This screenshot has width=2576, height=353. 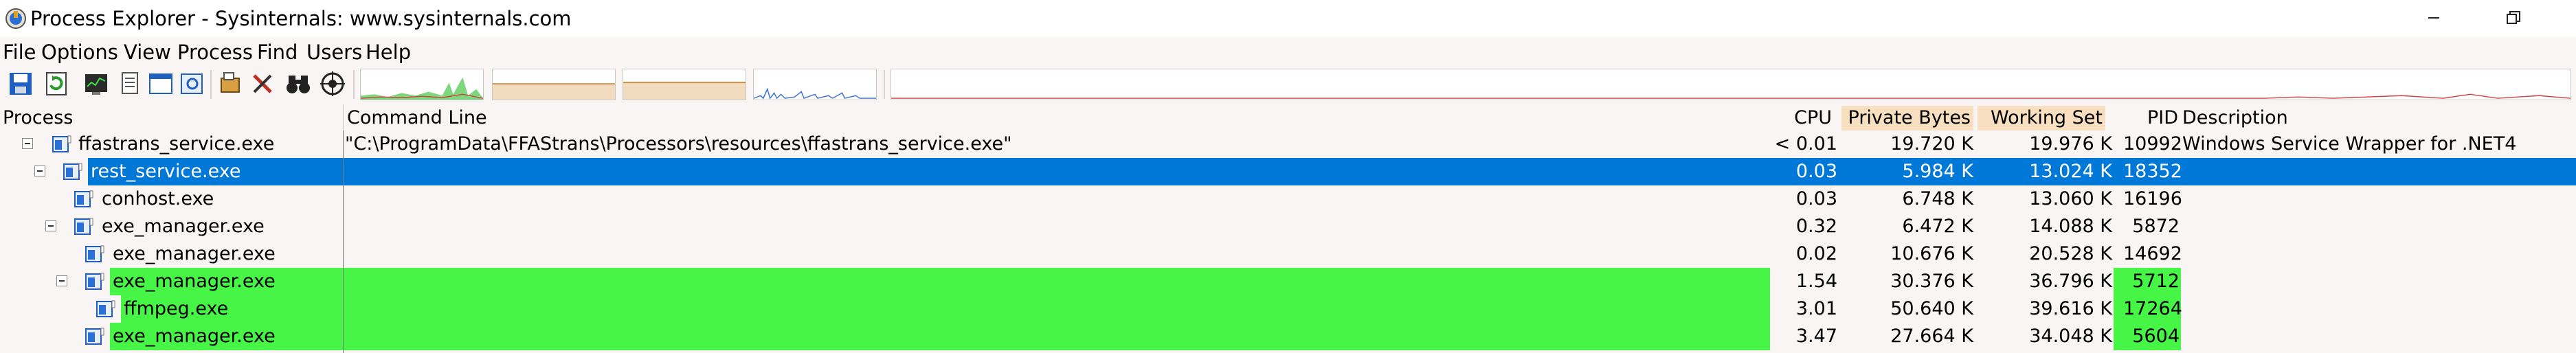 What do you see at coordinates (945, 309) in the screenshot?
I see `new-process-highlight` at bounding box center [945, 309].